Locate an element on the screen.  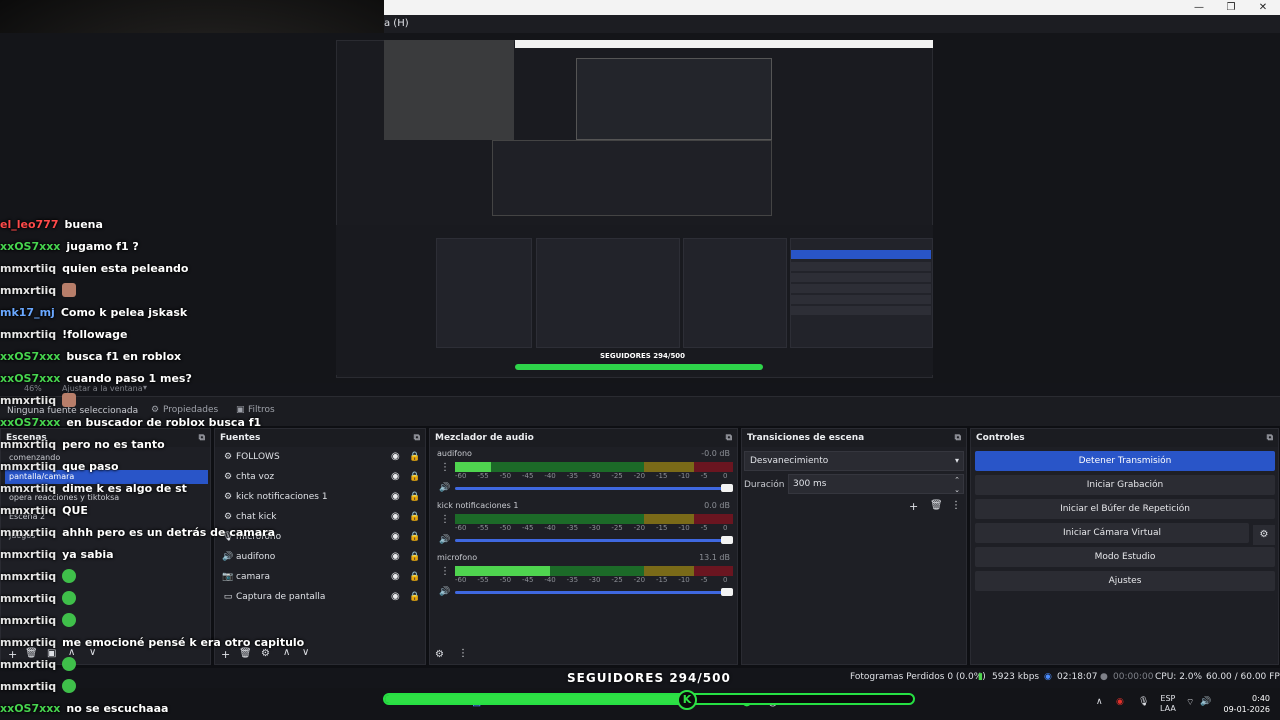
start-recording-button: Iniciar Grabación is located at coordinates (1125, 485).